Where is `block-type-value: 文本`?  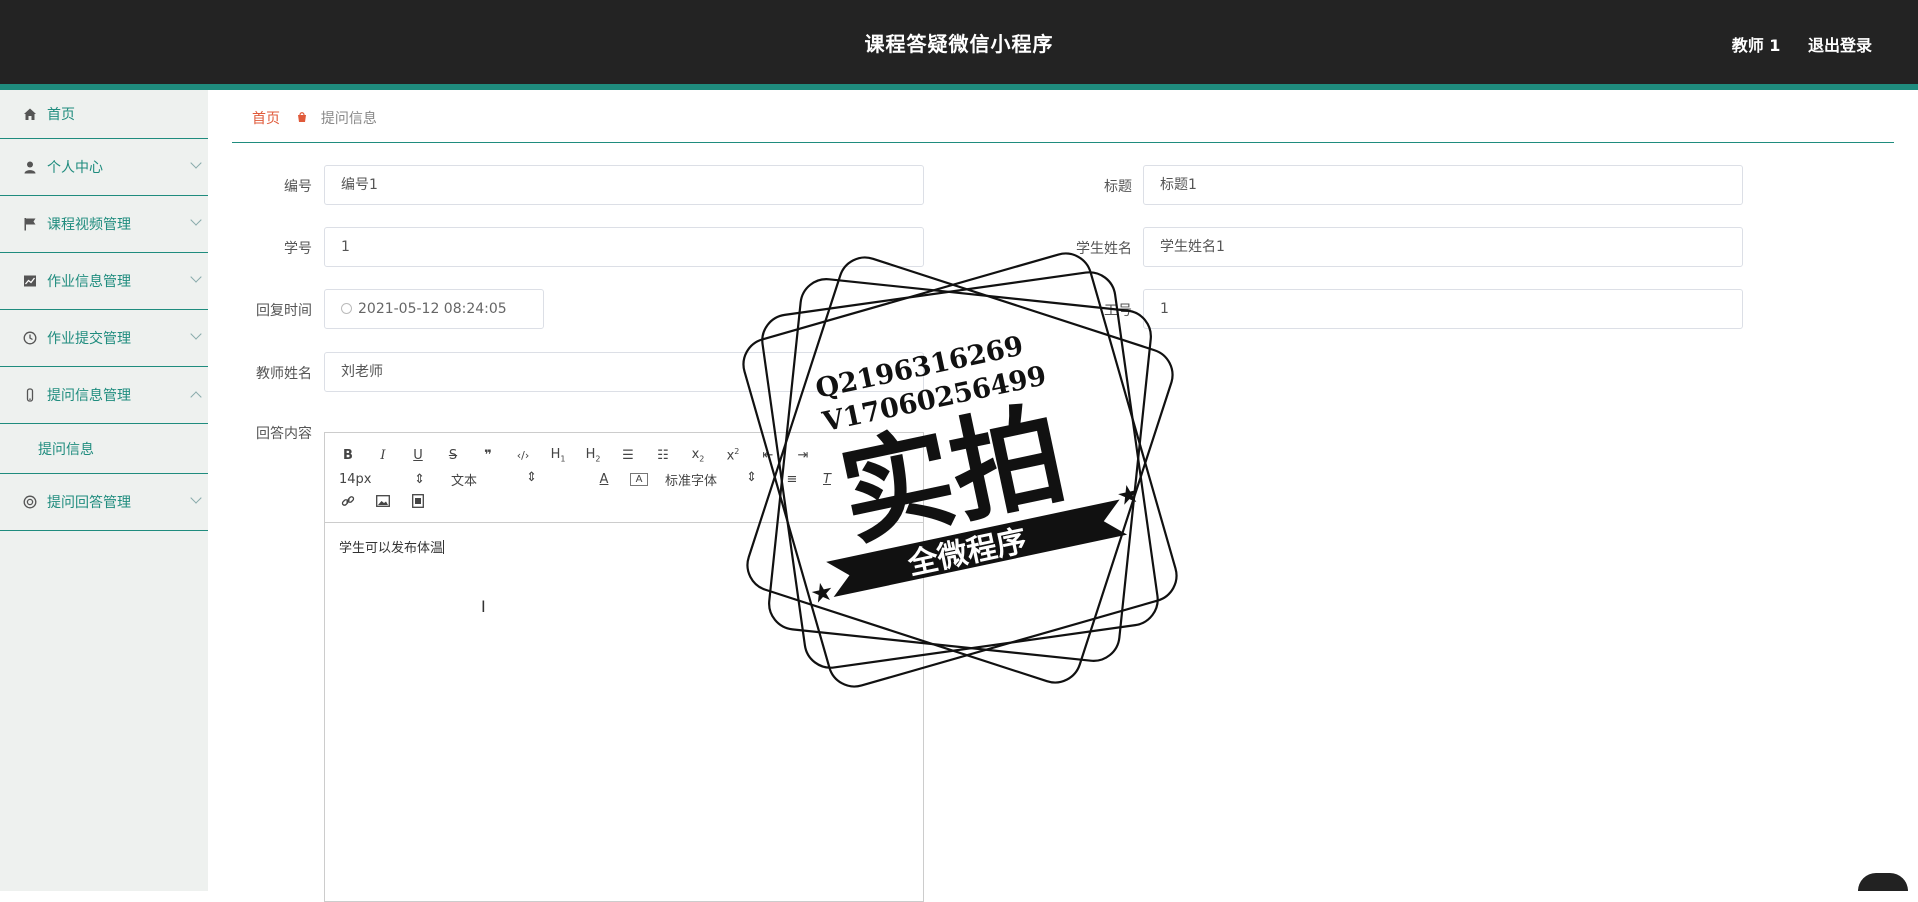
block-type-value: 文本 is located at coordinates (464, 479).